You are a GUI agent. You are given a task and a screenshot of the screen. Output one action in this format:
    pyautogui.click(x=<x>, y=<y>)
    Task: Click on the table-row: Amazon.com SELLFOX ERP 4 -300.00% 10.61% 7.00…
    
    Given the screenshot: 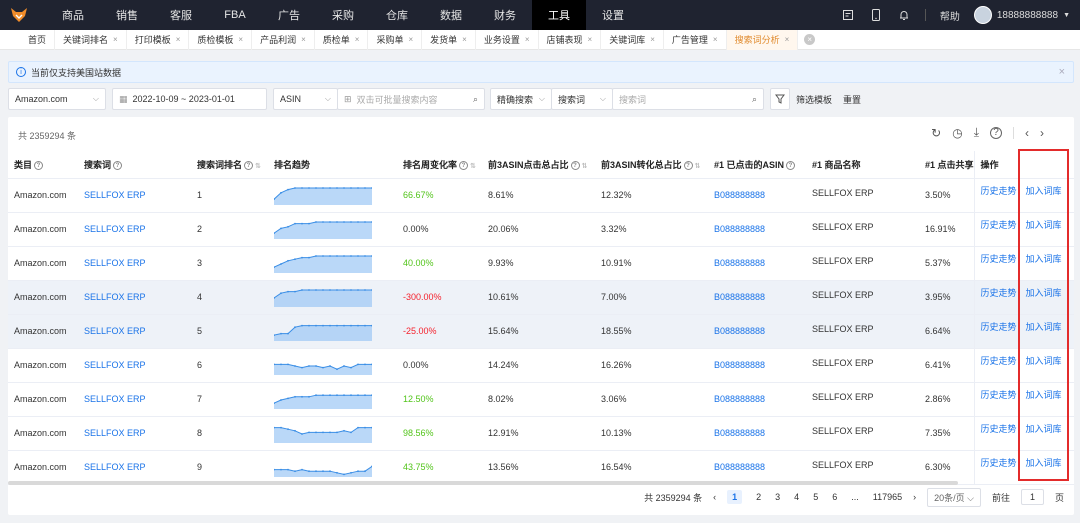 What is the action you would take?
    pyautogui.click(x=541, y=297)
    